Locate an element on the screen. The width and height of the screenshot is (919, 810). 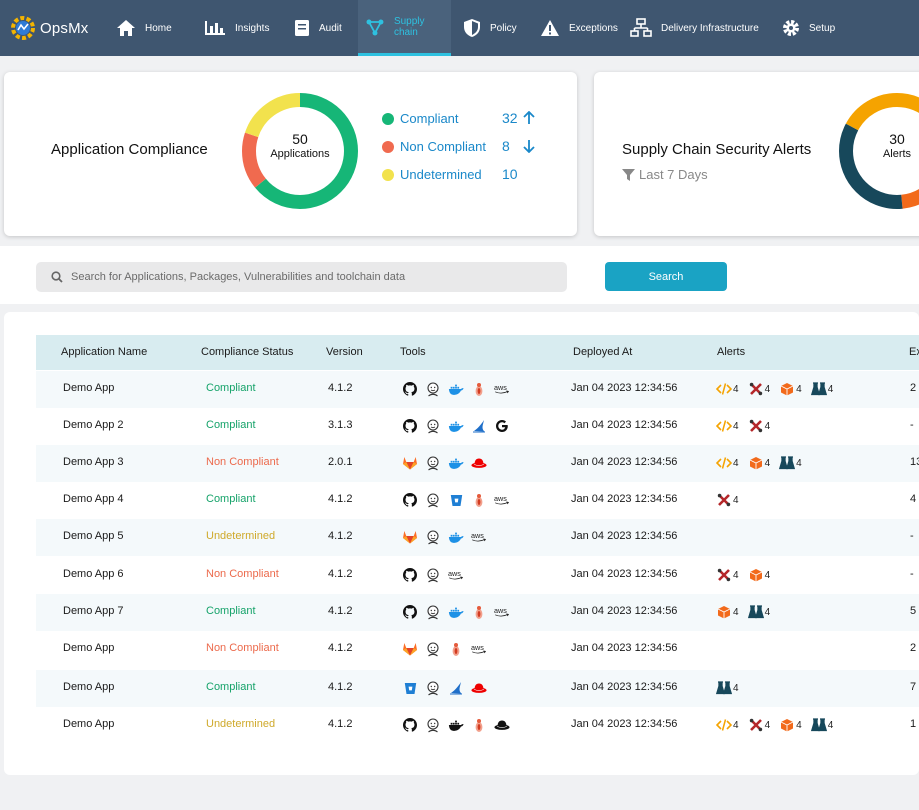
nav-insights: Insights is located at coordinates (245, 28).